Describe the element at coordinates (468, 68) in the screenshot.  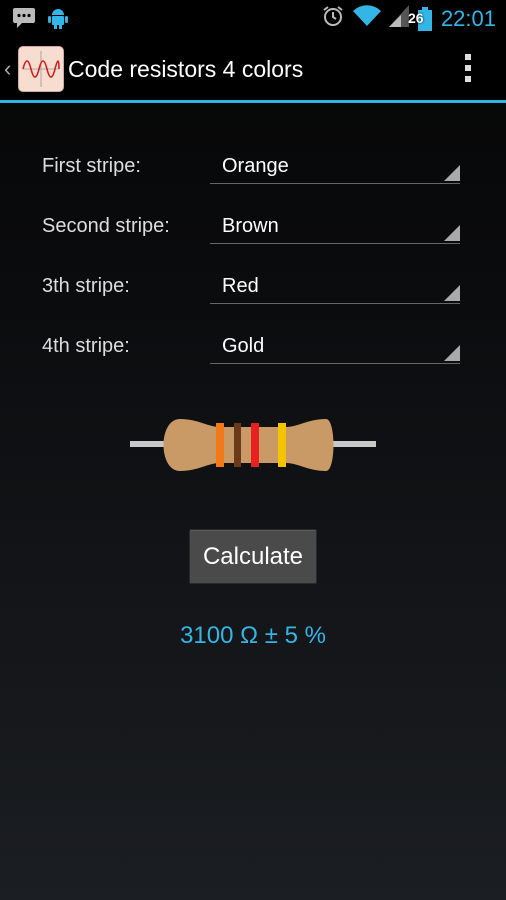
I see `overflow-menu-icon` at that location.